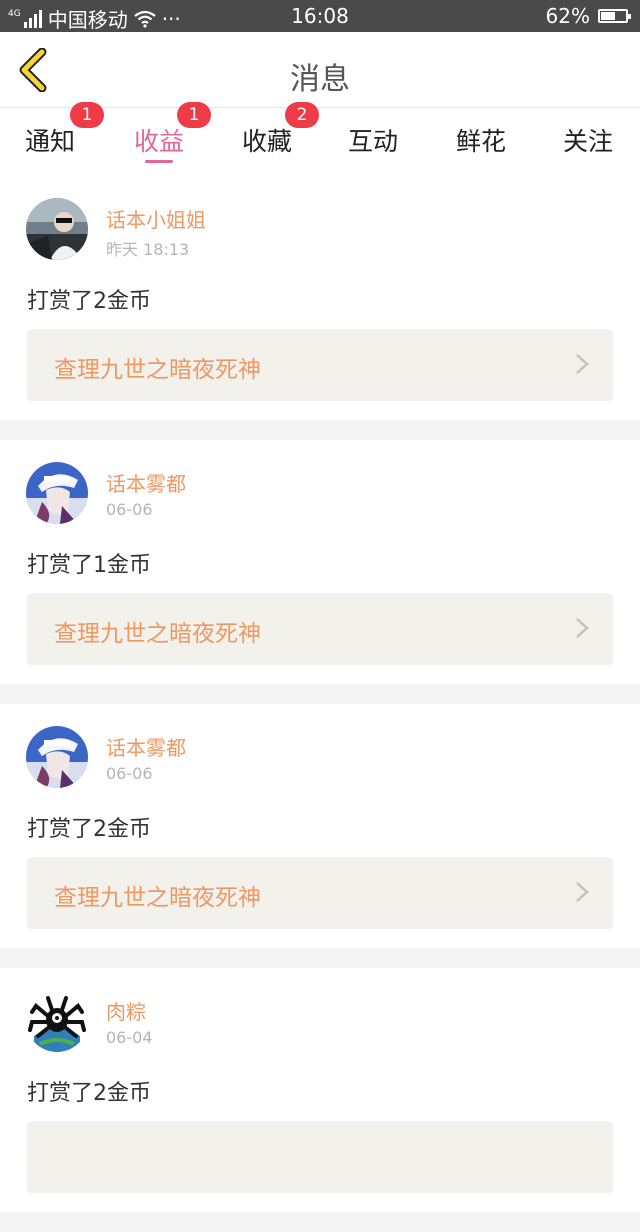 The width and height of the screenshot is (640, 1232). Describe the element at coordinates (129, 1037) in the screenshot. I see `timestamp: 06-04` at that location.